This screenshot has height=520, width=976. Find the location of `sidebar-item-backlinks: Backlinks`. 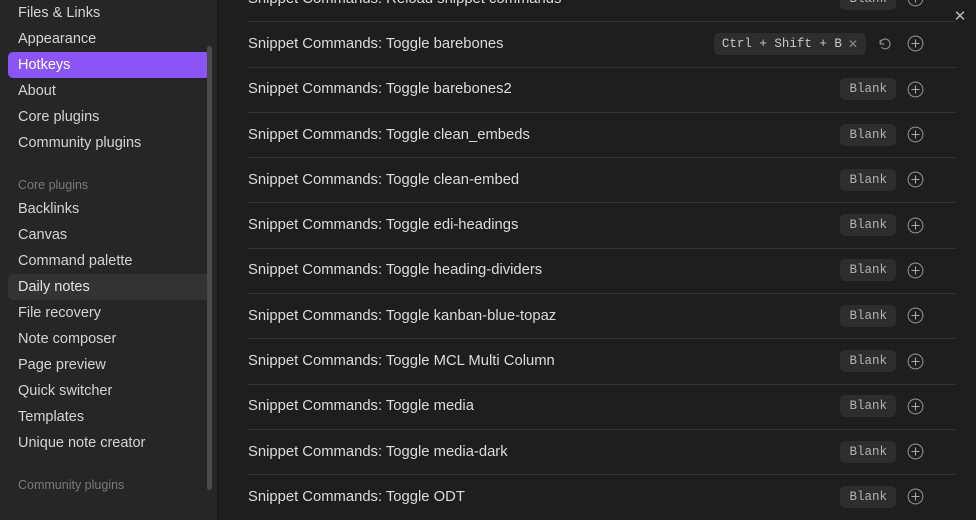

sidebar-item-backlinks: Backlinks is located at coordinates (109, 209).